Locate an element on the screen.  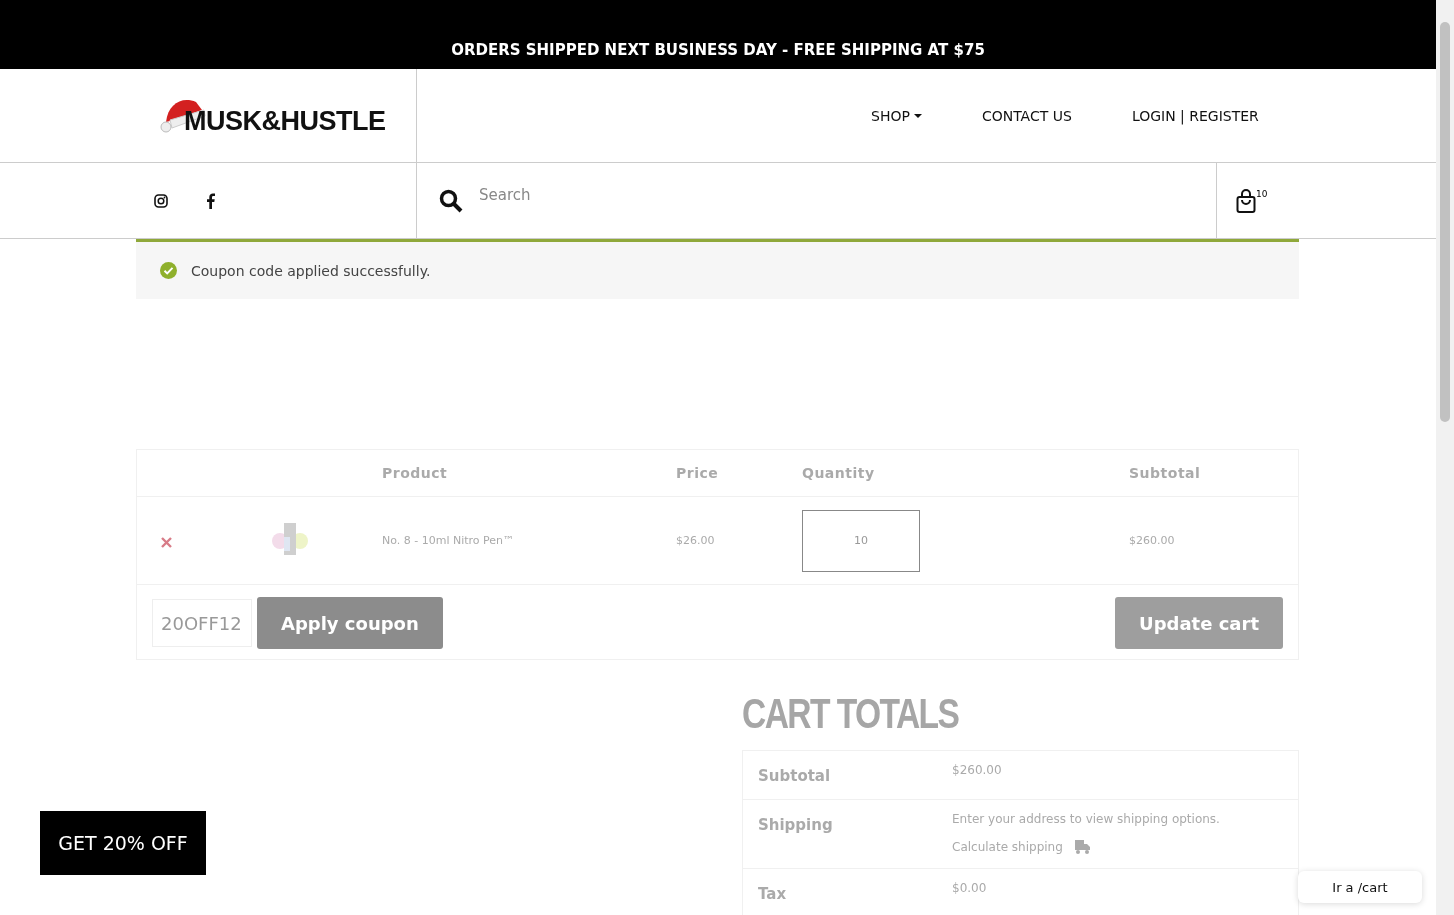
column-header: Subtotal is located at coordinates (1165, 473).